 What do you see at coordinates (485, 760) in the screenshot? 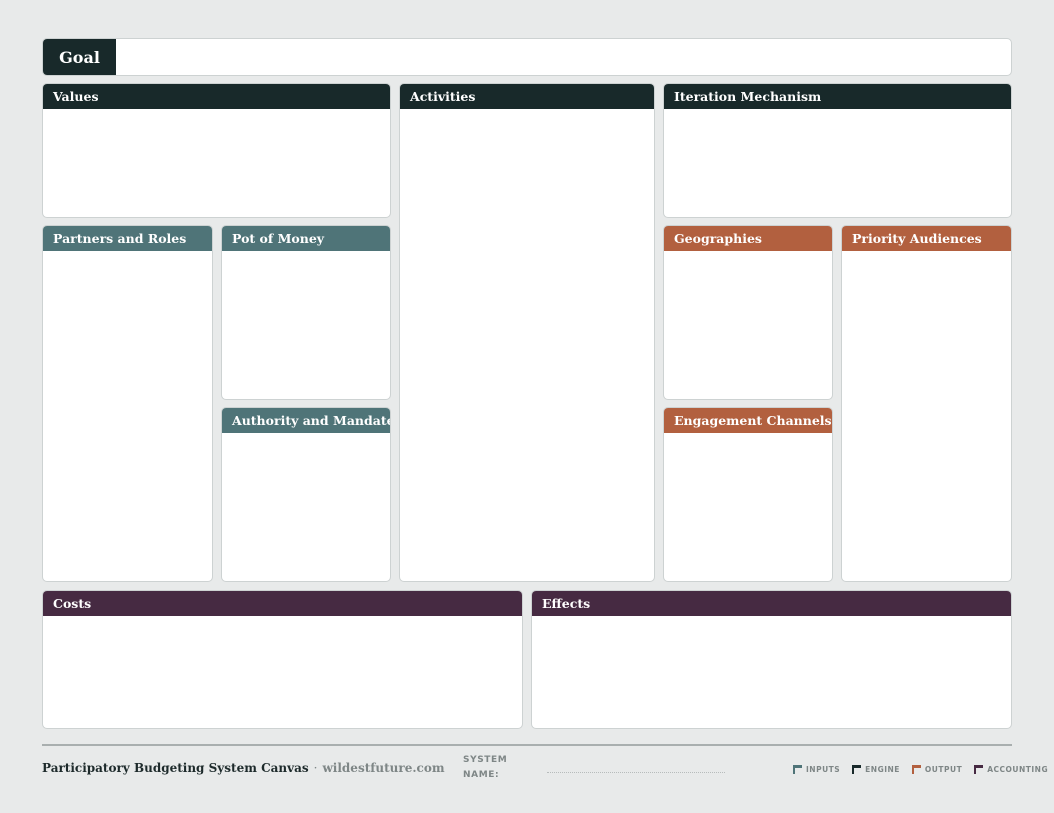
I see `system-name-label-line1: SYSTEM` at bounding box center [485, 760].